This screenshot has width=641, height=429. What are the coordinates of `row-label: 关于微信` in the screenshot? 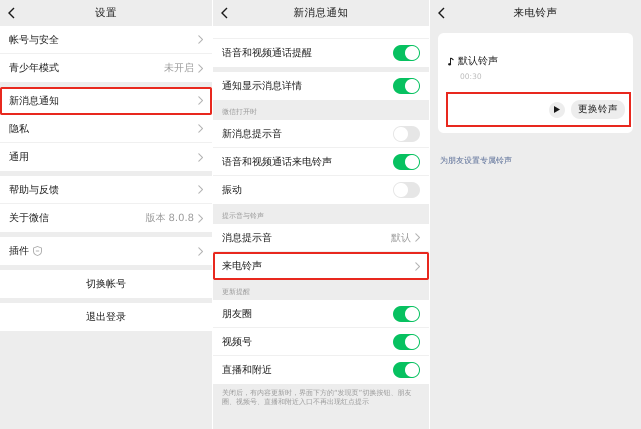 It's located at (29, 218).